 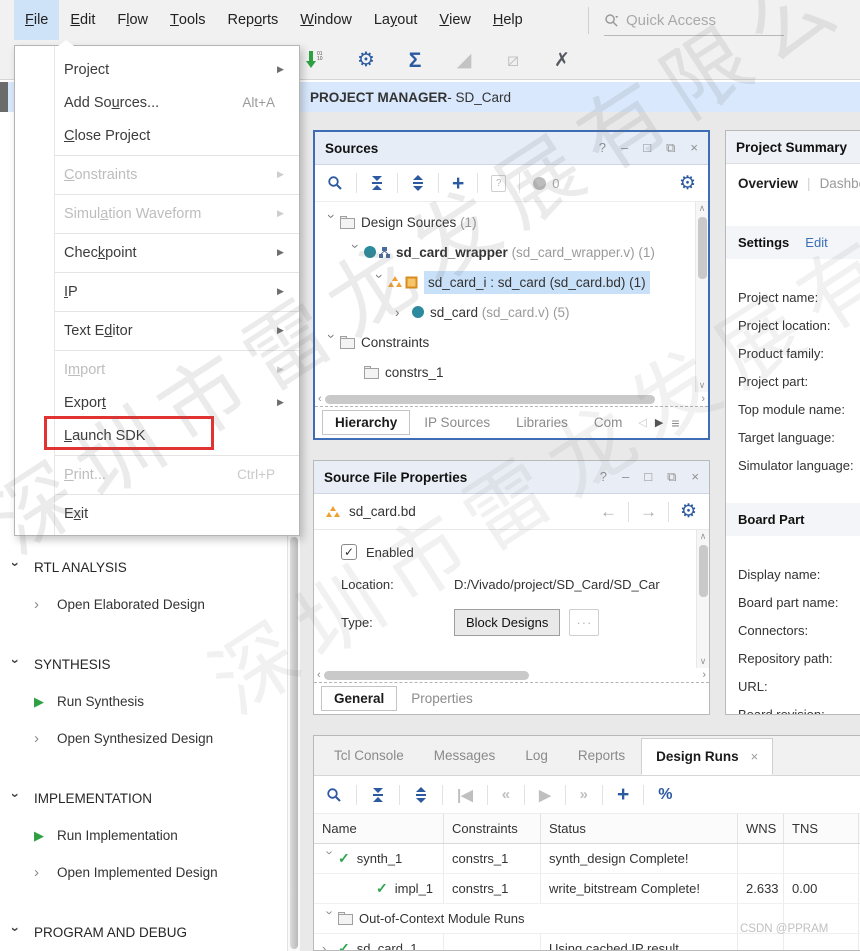 What do you see at coordinates (415, 60) in the screenshot?
I see `report-sigma-icon: Σ` at bounding box center [415, 60].